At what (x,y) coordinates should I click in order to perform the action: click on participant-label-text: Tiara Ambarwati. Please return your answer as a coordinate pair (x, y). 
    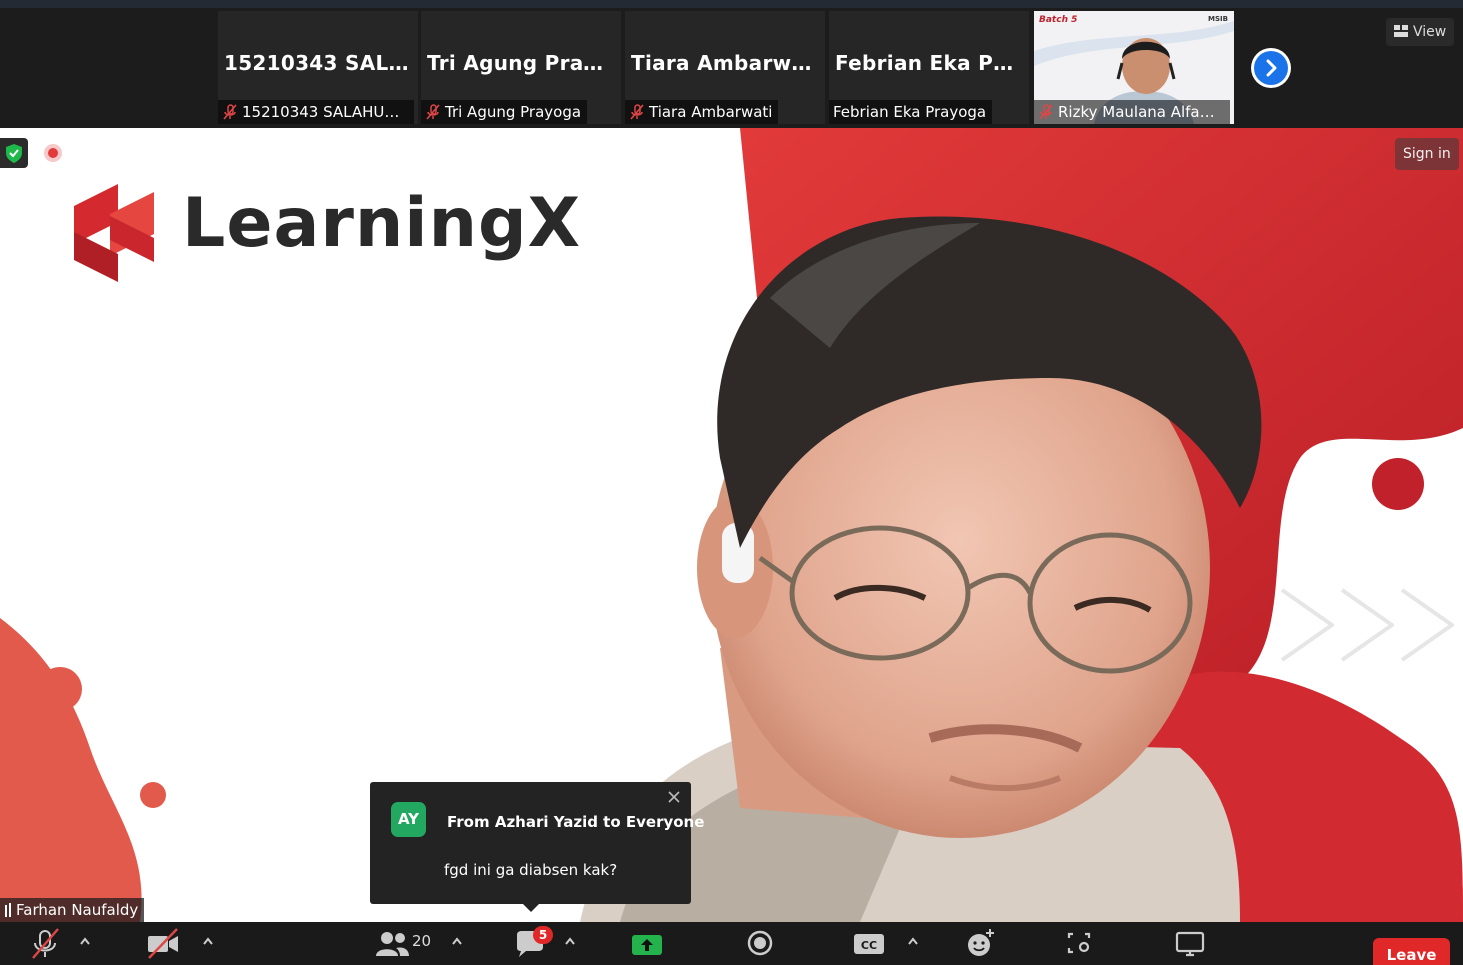
    Looking at the image, I should click on (711, 112).